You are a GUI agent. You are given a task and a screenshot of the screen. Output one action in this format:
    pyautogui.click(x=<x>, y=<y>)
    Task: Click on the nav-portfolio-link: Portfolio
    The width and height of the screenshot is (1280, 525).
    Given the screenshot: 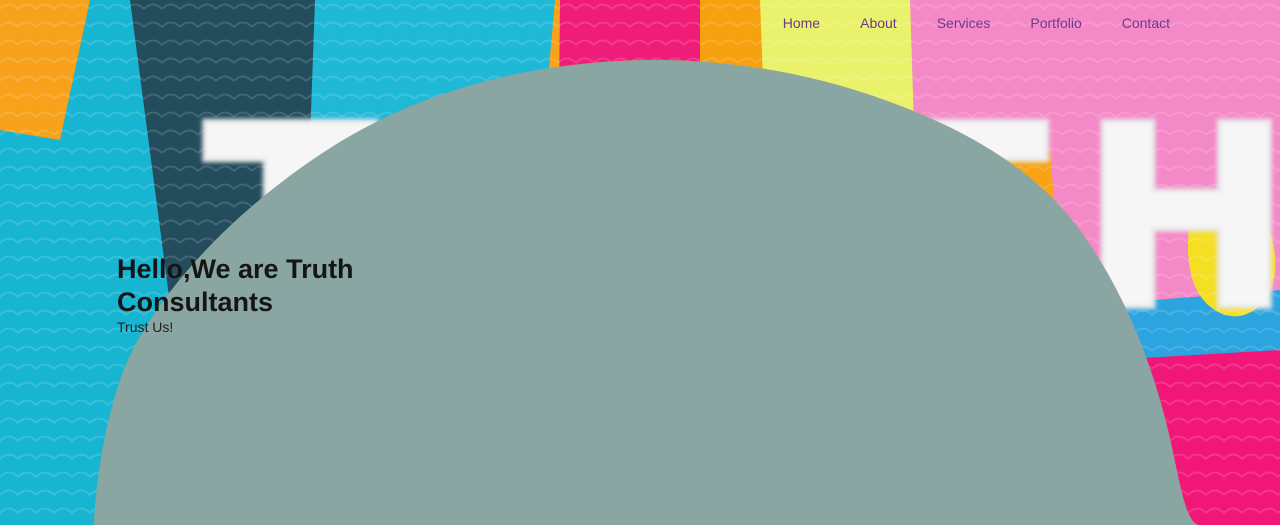 What is the action you would take?
    pyautogui.click(x=1055, y=23)
    